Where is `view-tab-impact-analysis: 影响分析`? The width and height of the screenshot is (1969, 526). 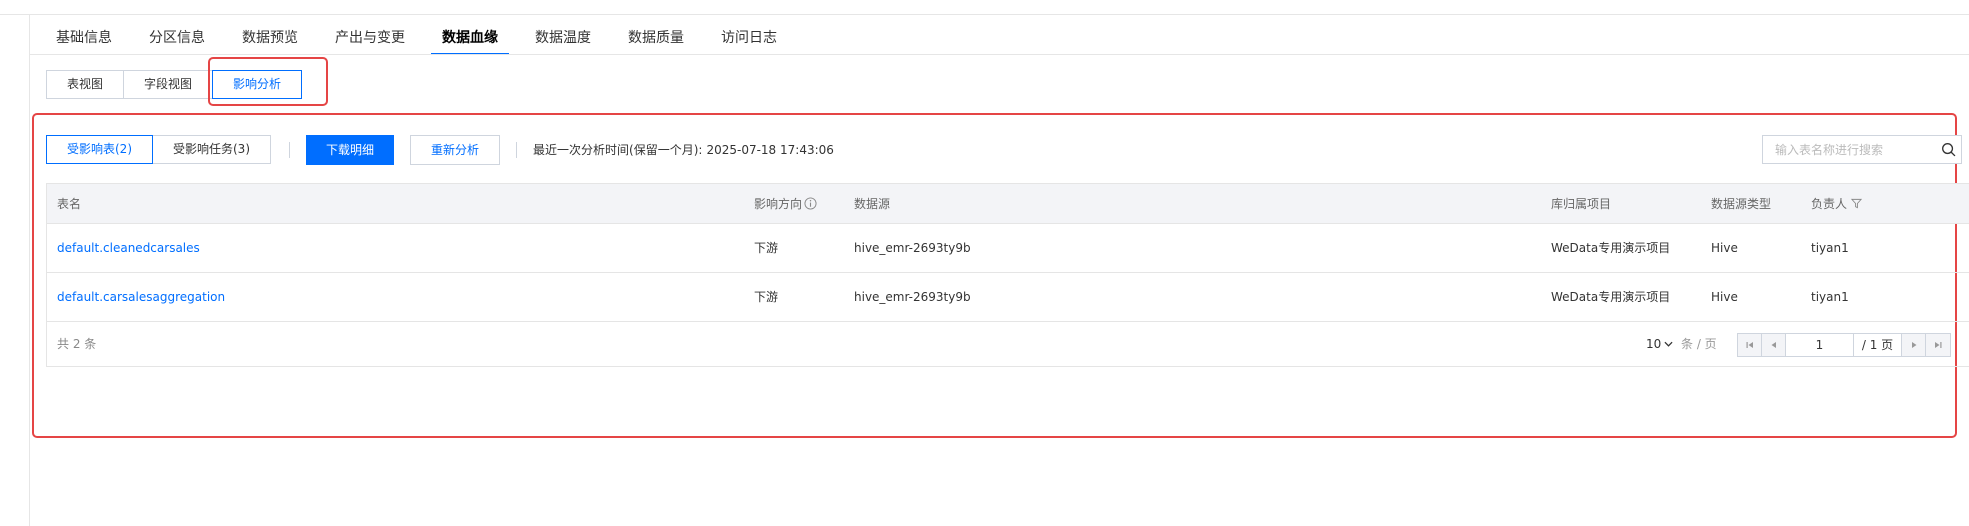
view-tab-impact-analysis: 影响分析 is located at coordinates (257, 84).